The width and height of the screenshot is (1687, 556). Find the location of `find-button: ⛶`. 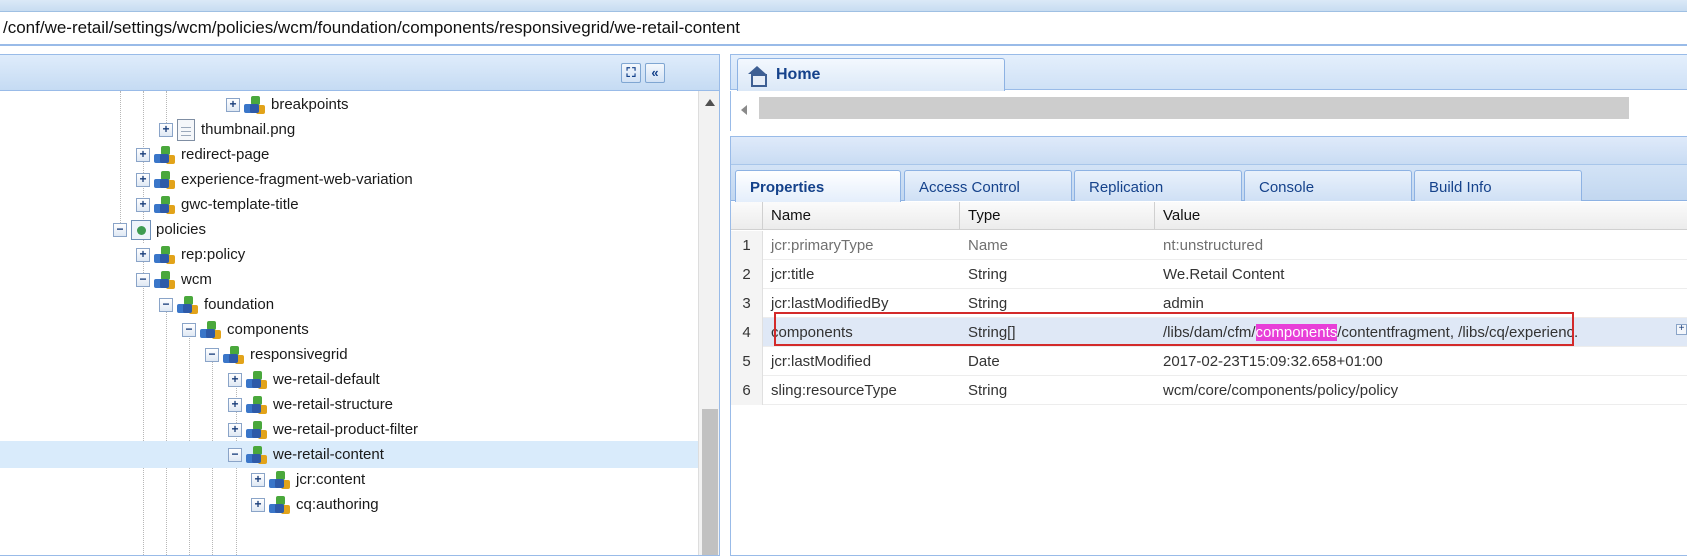

find-button: ⛶ is located at coordinates (631, 73).